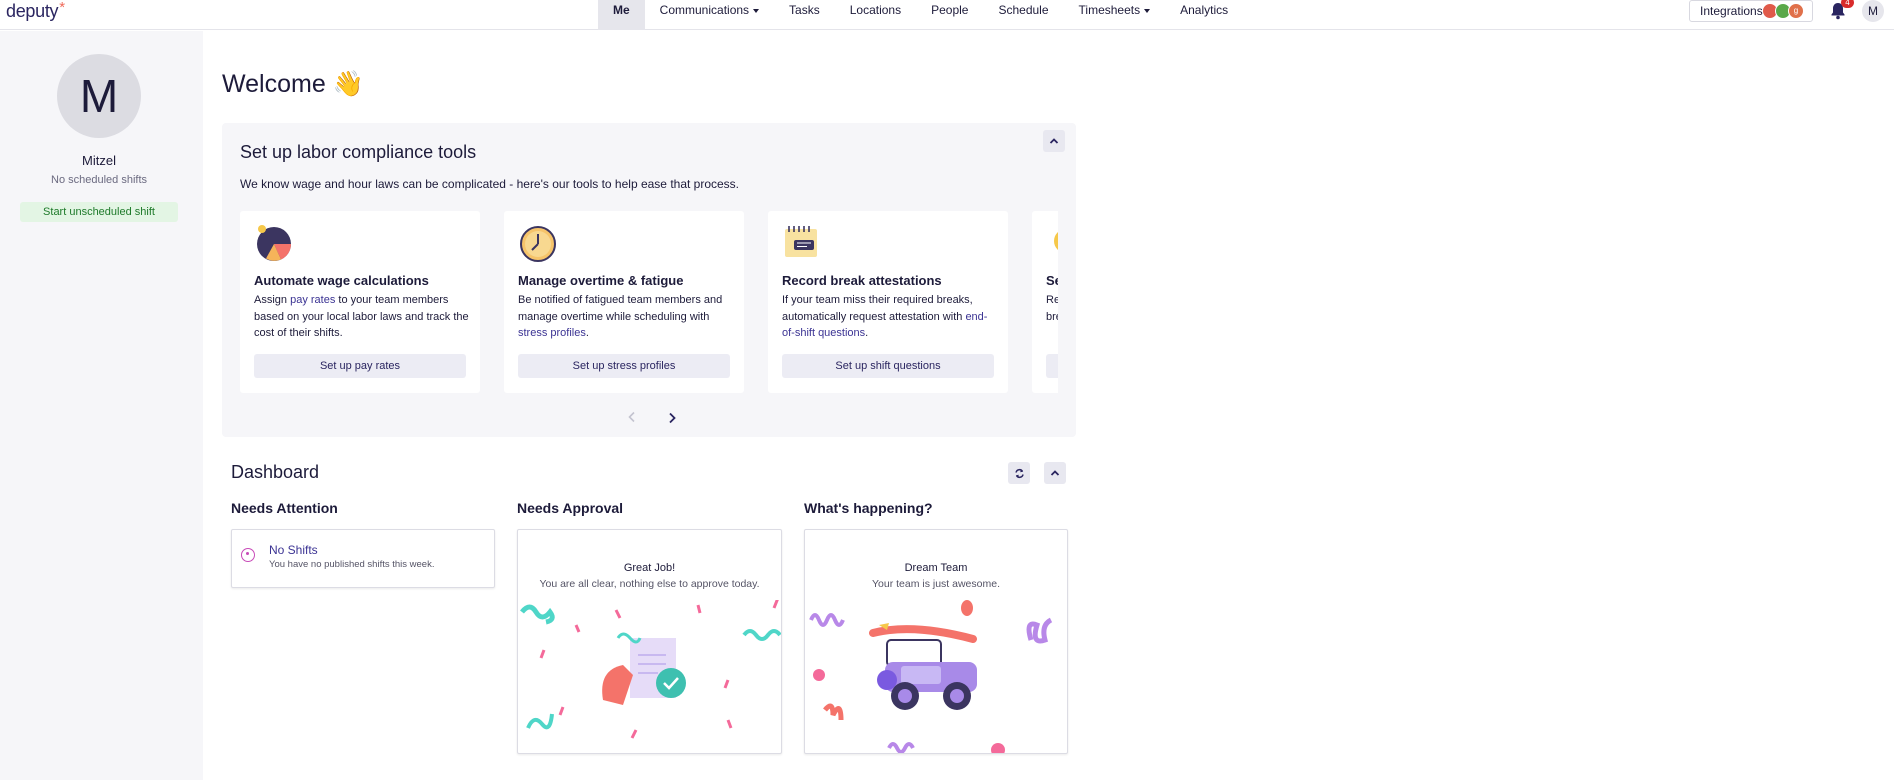 Image resolution: width=1894 pixels, height=780 pixels. Describe the element at coordinates (935, 584) in the screenshot. I see `dream-team-description: Your team is just awesome.` at that location.